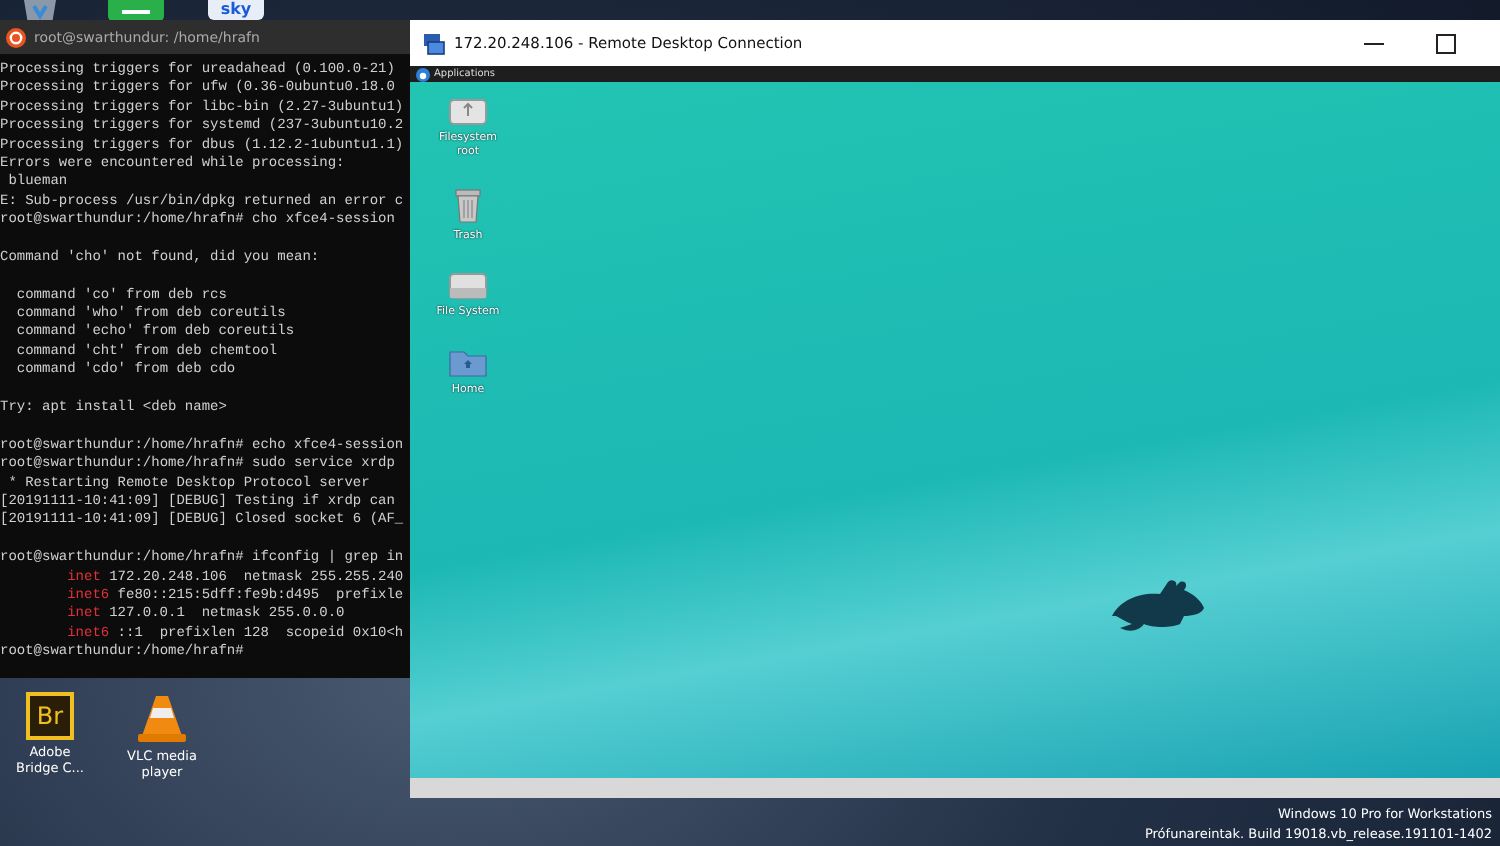 Image resolution: width=1500 pixels, height=846 pixels. Describe the element at coordinates (136, 11) in the screenshot. I see `app-tile-icon` at that location.